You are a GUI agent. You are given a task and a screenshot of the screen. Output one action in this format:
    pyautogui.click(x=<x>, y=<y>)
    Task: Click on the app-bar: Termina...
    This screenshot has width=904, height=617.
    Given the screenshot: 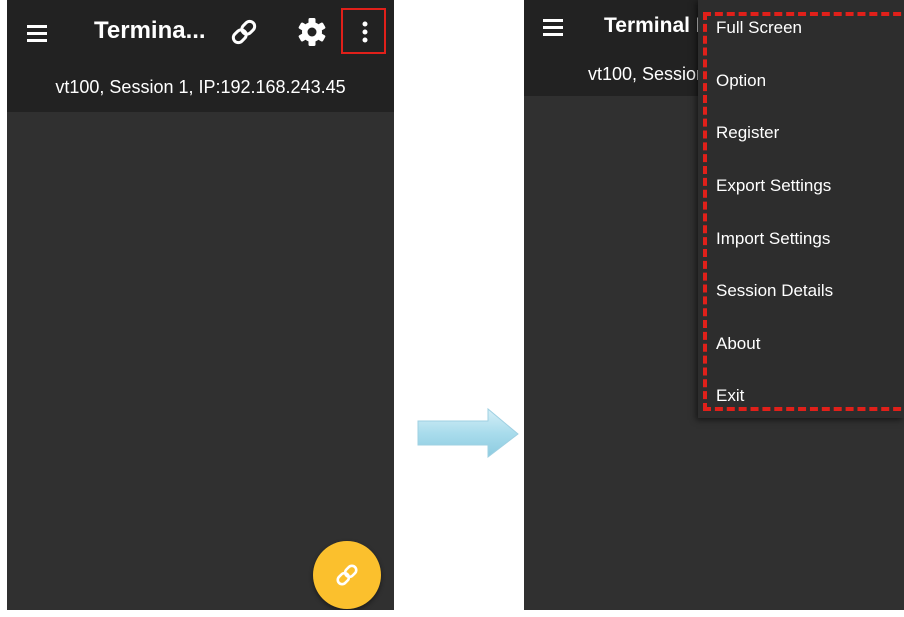 What is the action you would take?
    pyautogui.click(x=200, y=31)
    